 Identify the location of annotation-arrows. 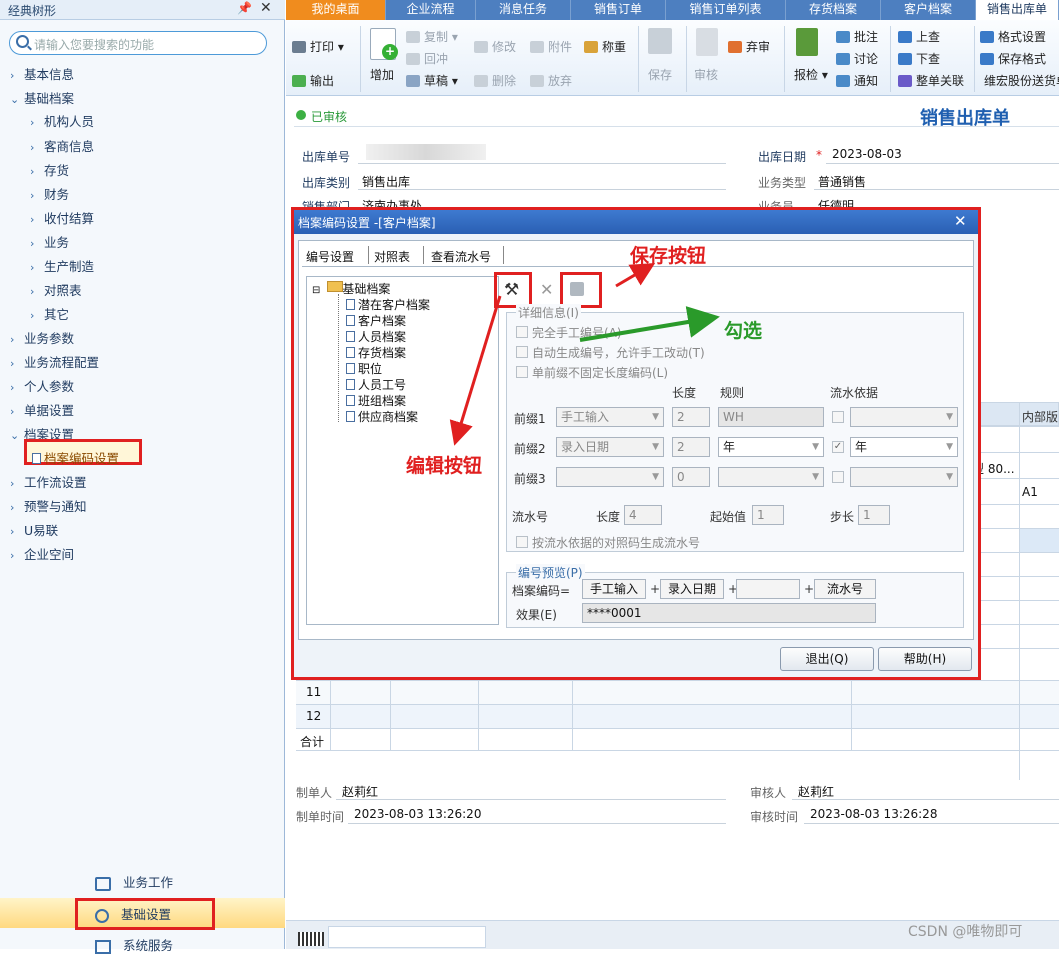
(584, 354).